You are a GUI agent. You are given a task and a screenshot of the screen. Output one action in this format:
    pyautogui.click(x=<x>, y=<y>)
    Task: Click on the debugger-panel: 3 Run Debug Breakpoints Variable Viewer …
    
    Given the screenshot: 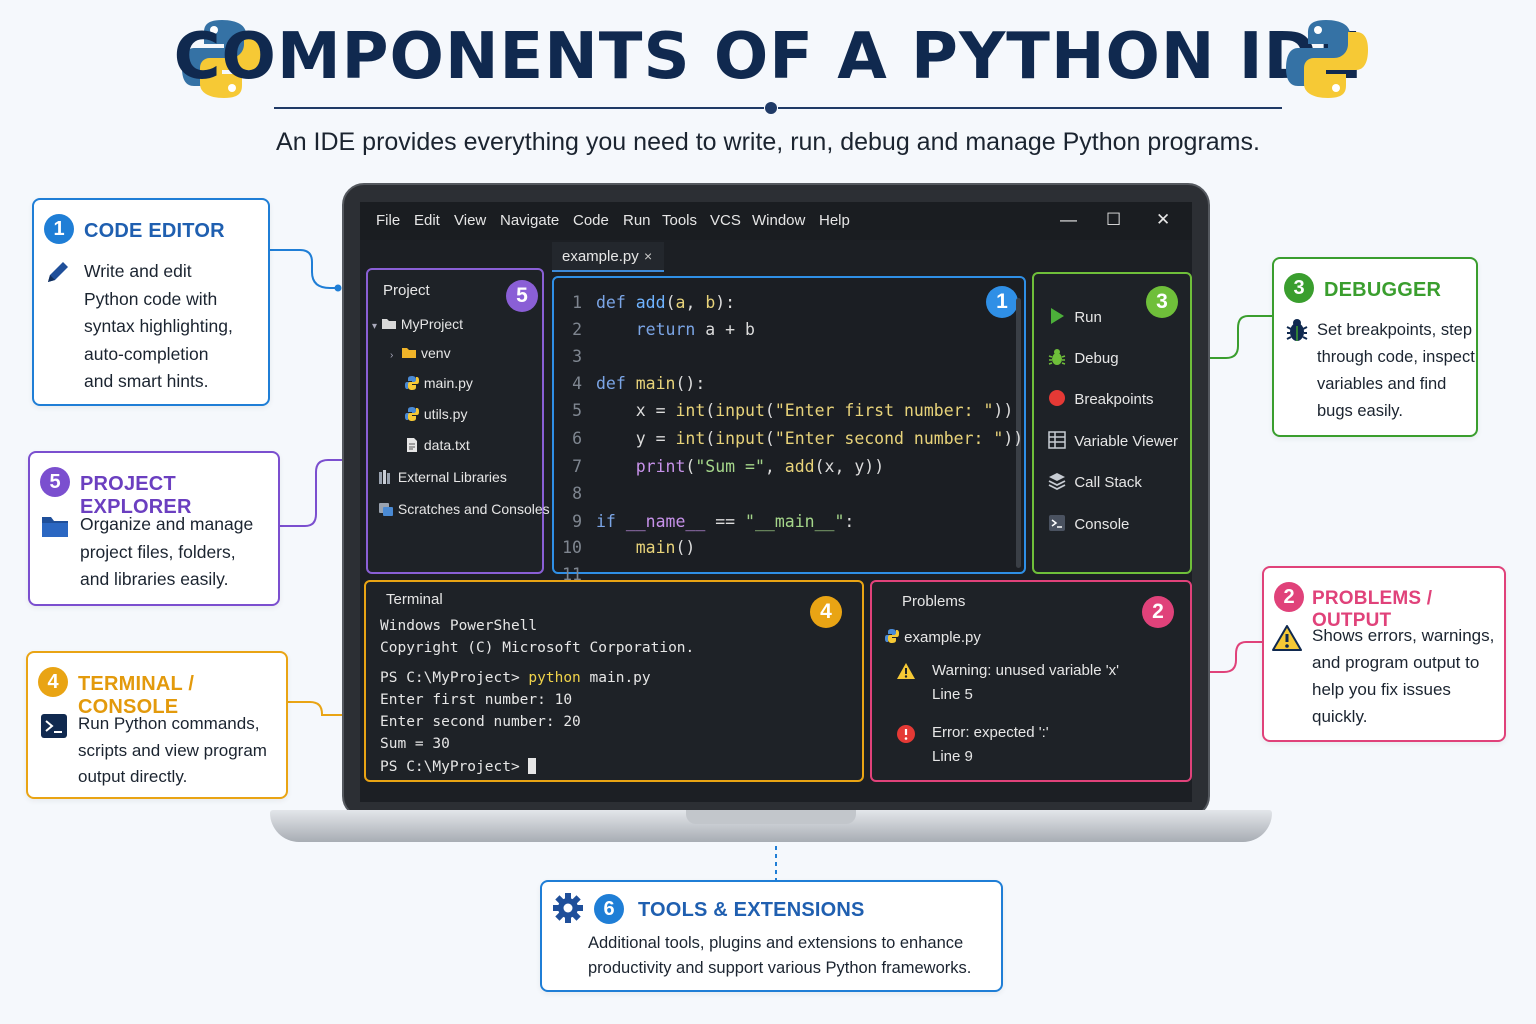 What is the action you would take?
    pyautogui.click(x=1112, y=423)
    